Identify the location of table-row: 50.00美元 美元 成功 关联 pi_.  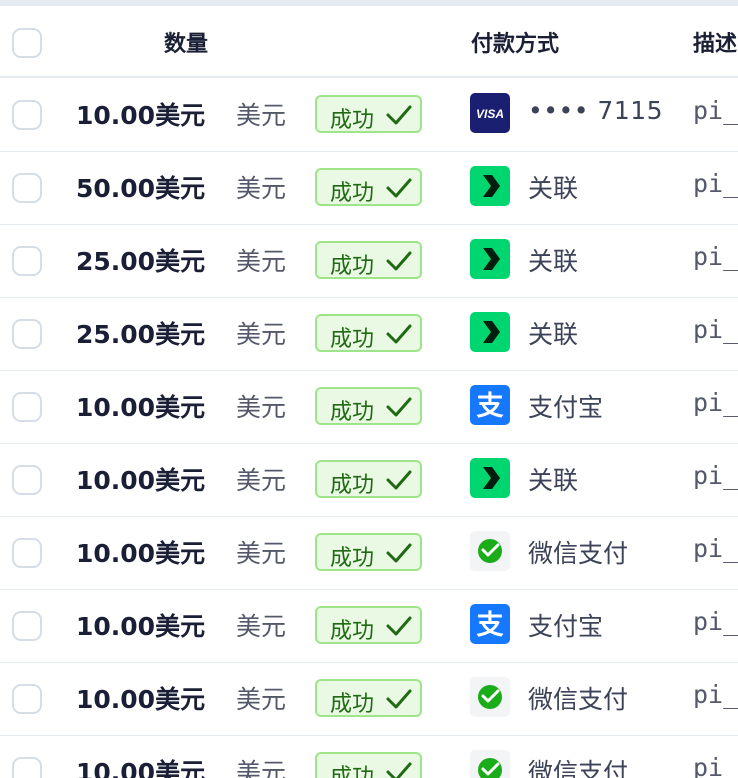
(369, 188).